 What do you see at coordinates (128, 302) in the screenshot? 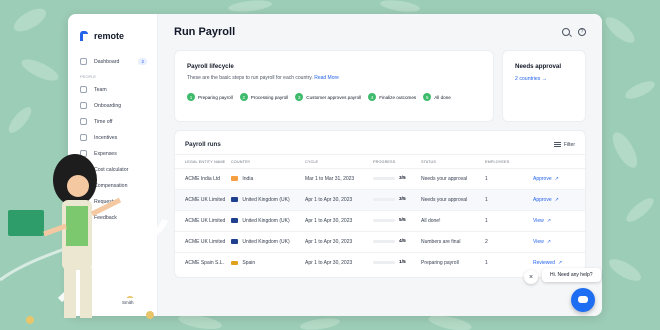
I see `user-name-tooltip: Smith` at bounding box center [128, 302].